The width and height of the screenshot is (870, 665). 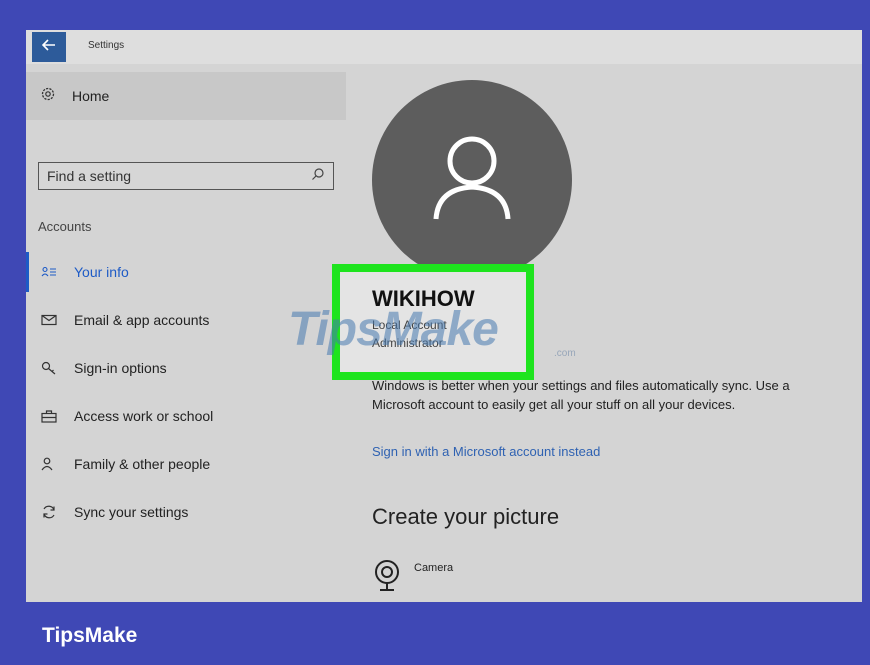 I want to click on watermark: TipsMake, so click(x=393, y=329).